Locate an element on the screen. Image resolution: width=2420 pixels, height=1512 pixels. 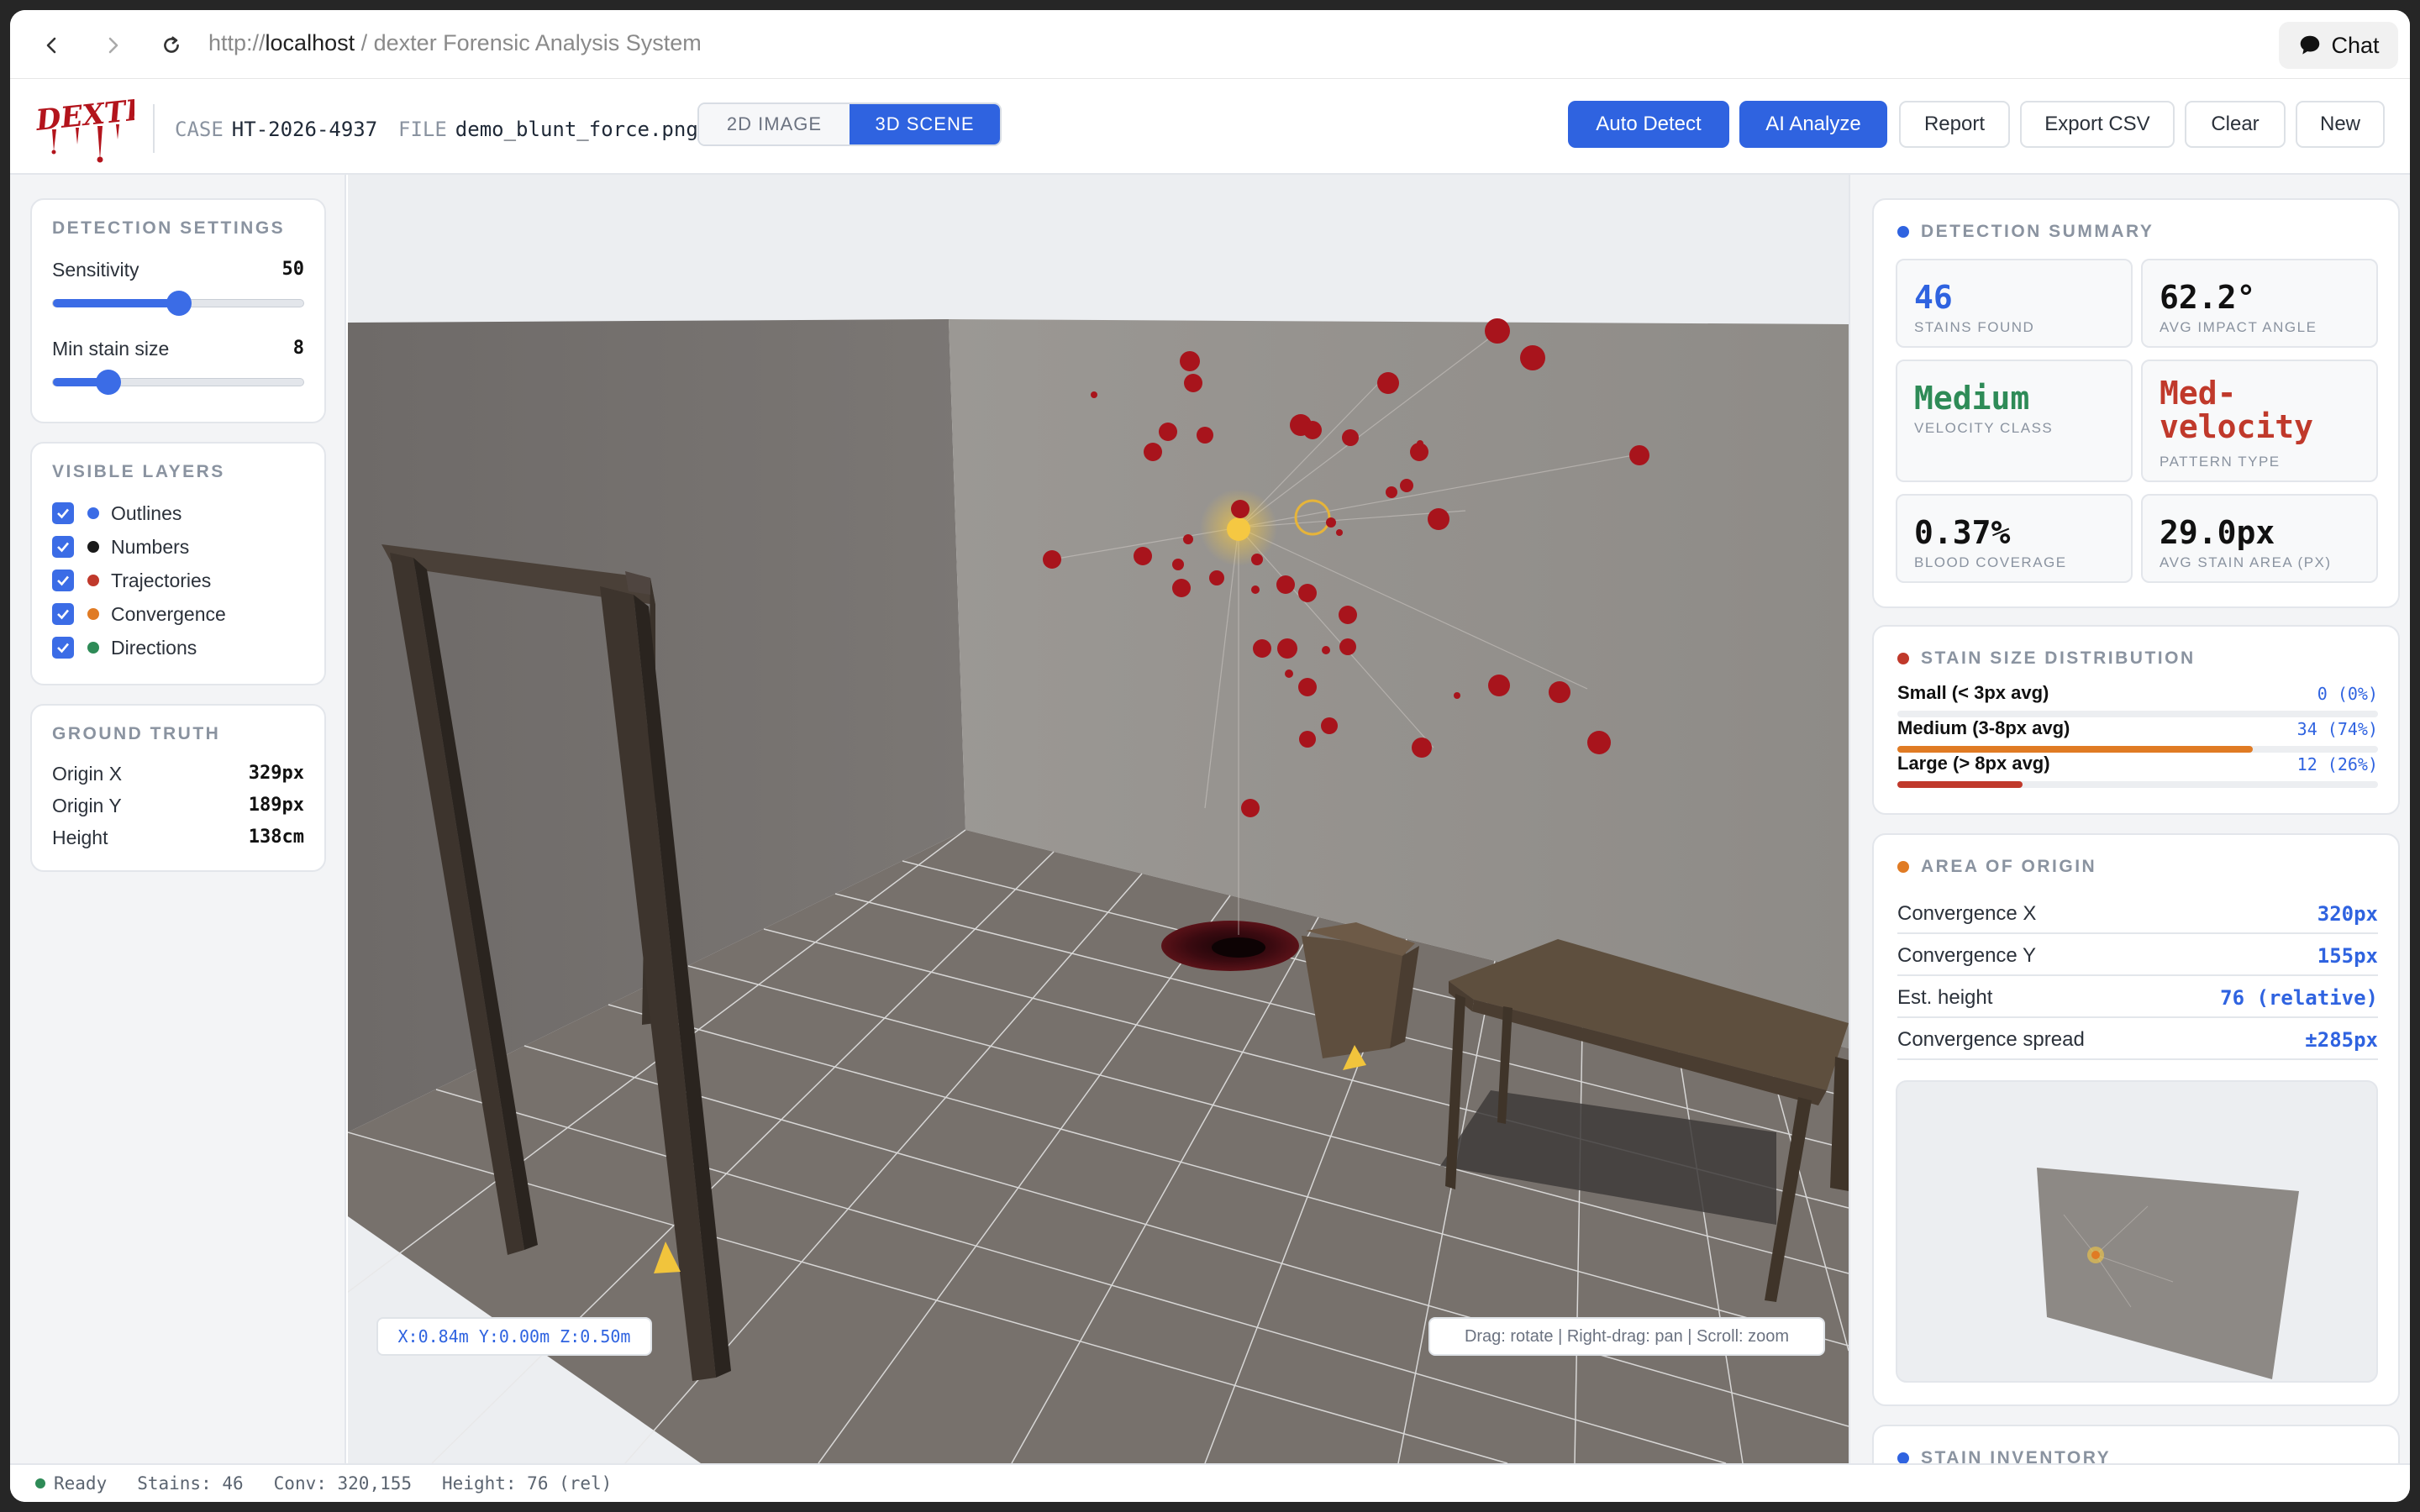
avg-stain-area-caption: AVG STAIN AREA (PX) is located at coordinates (2246, 562).